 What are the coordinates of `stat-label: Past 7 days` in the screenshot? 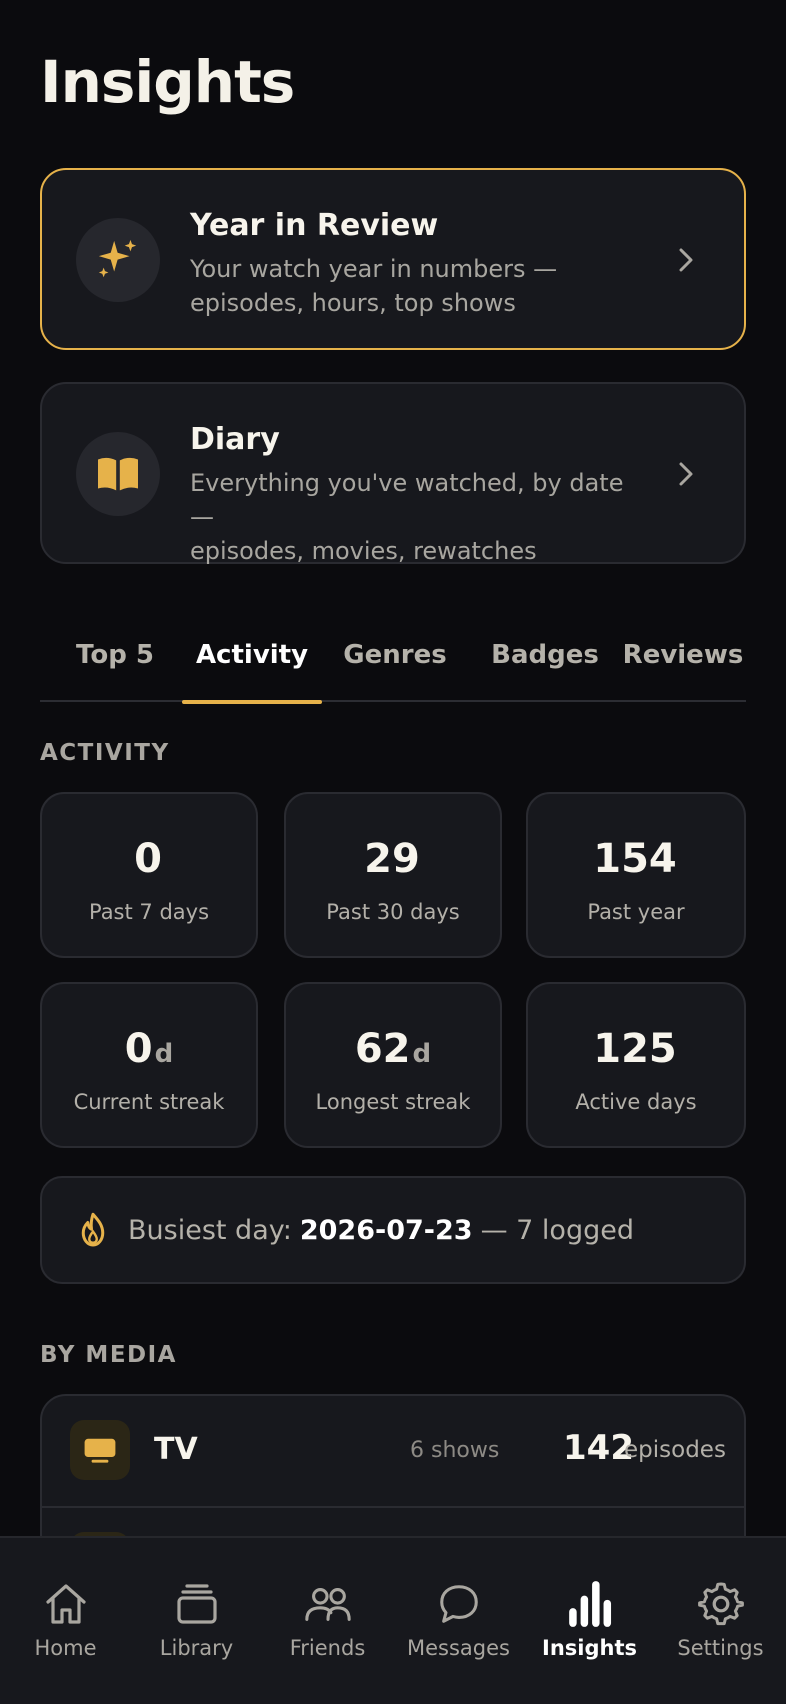 It's located at (149, 912).